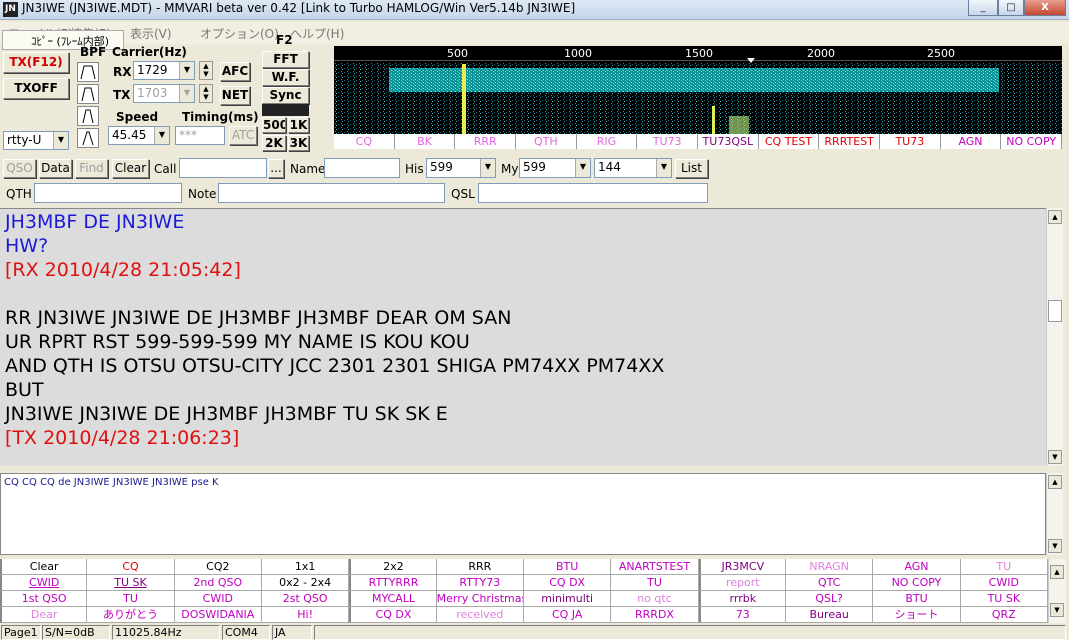 The width and height of the screenshot is (1069, 640). I want to click on macro-button: 2x2, so click(393, 567).